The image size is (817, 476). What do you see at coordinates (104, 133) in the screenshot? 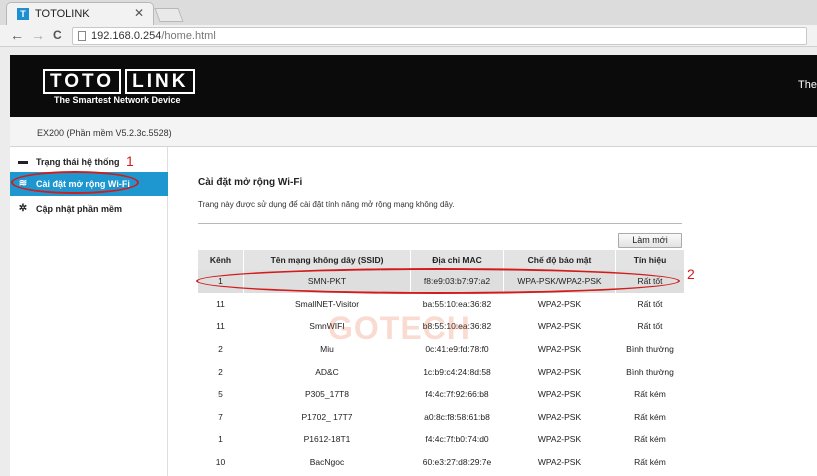
I see `firmware-version: EX200 (Phần mềm V5.2.3c.5528)` at bounding box center [104, 133].